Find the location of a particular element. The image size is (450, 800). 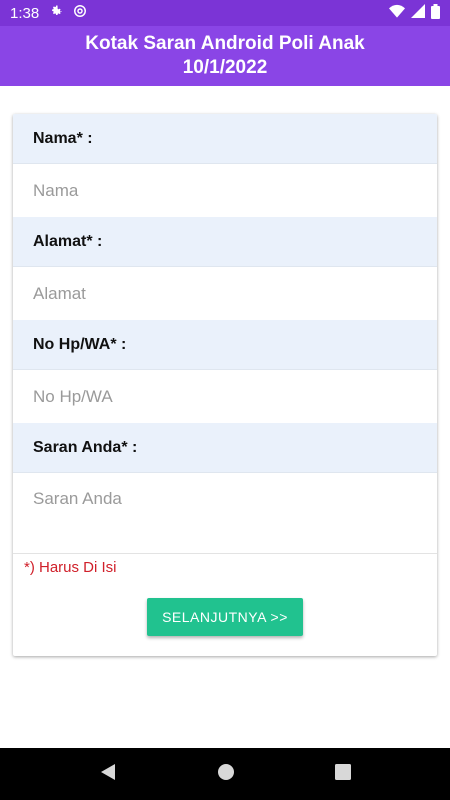

battery-icon is located at coordinates (435, 13).